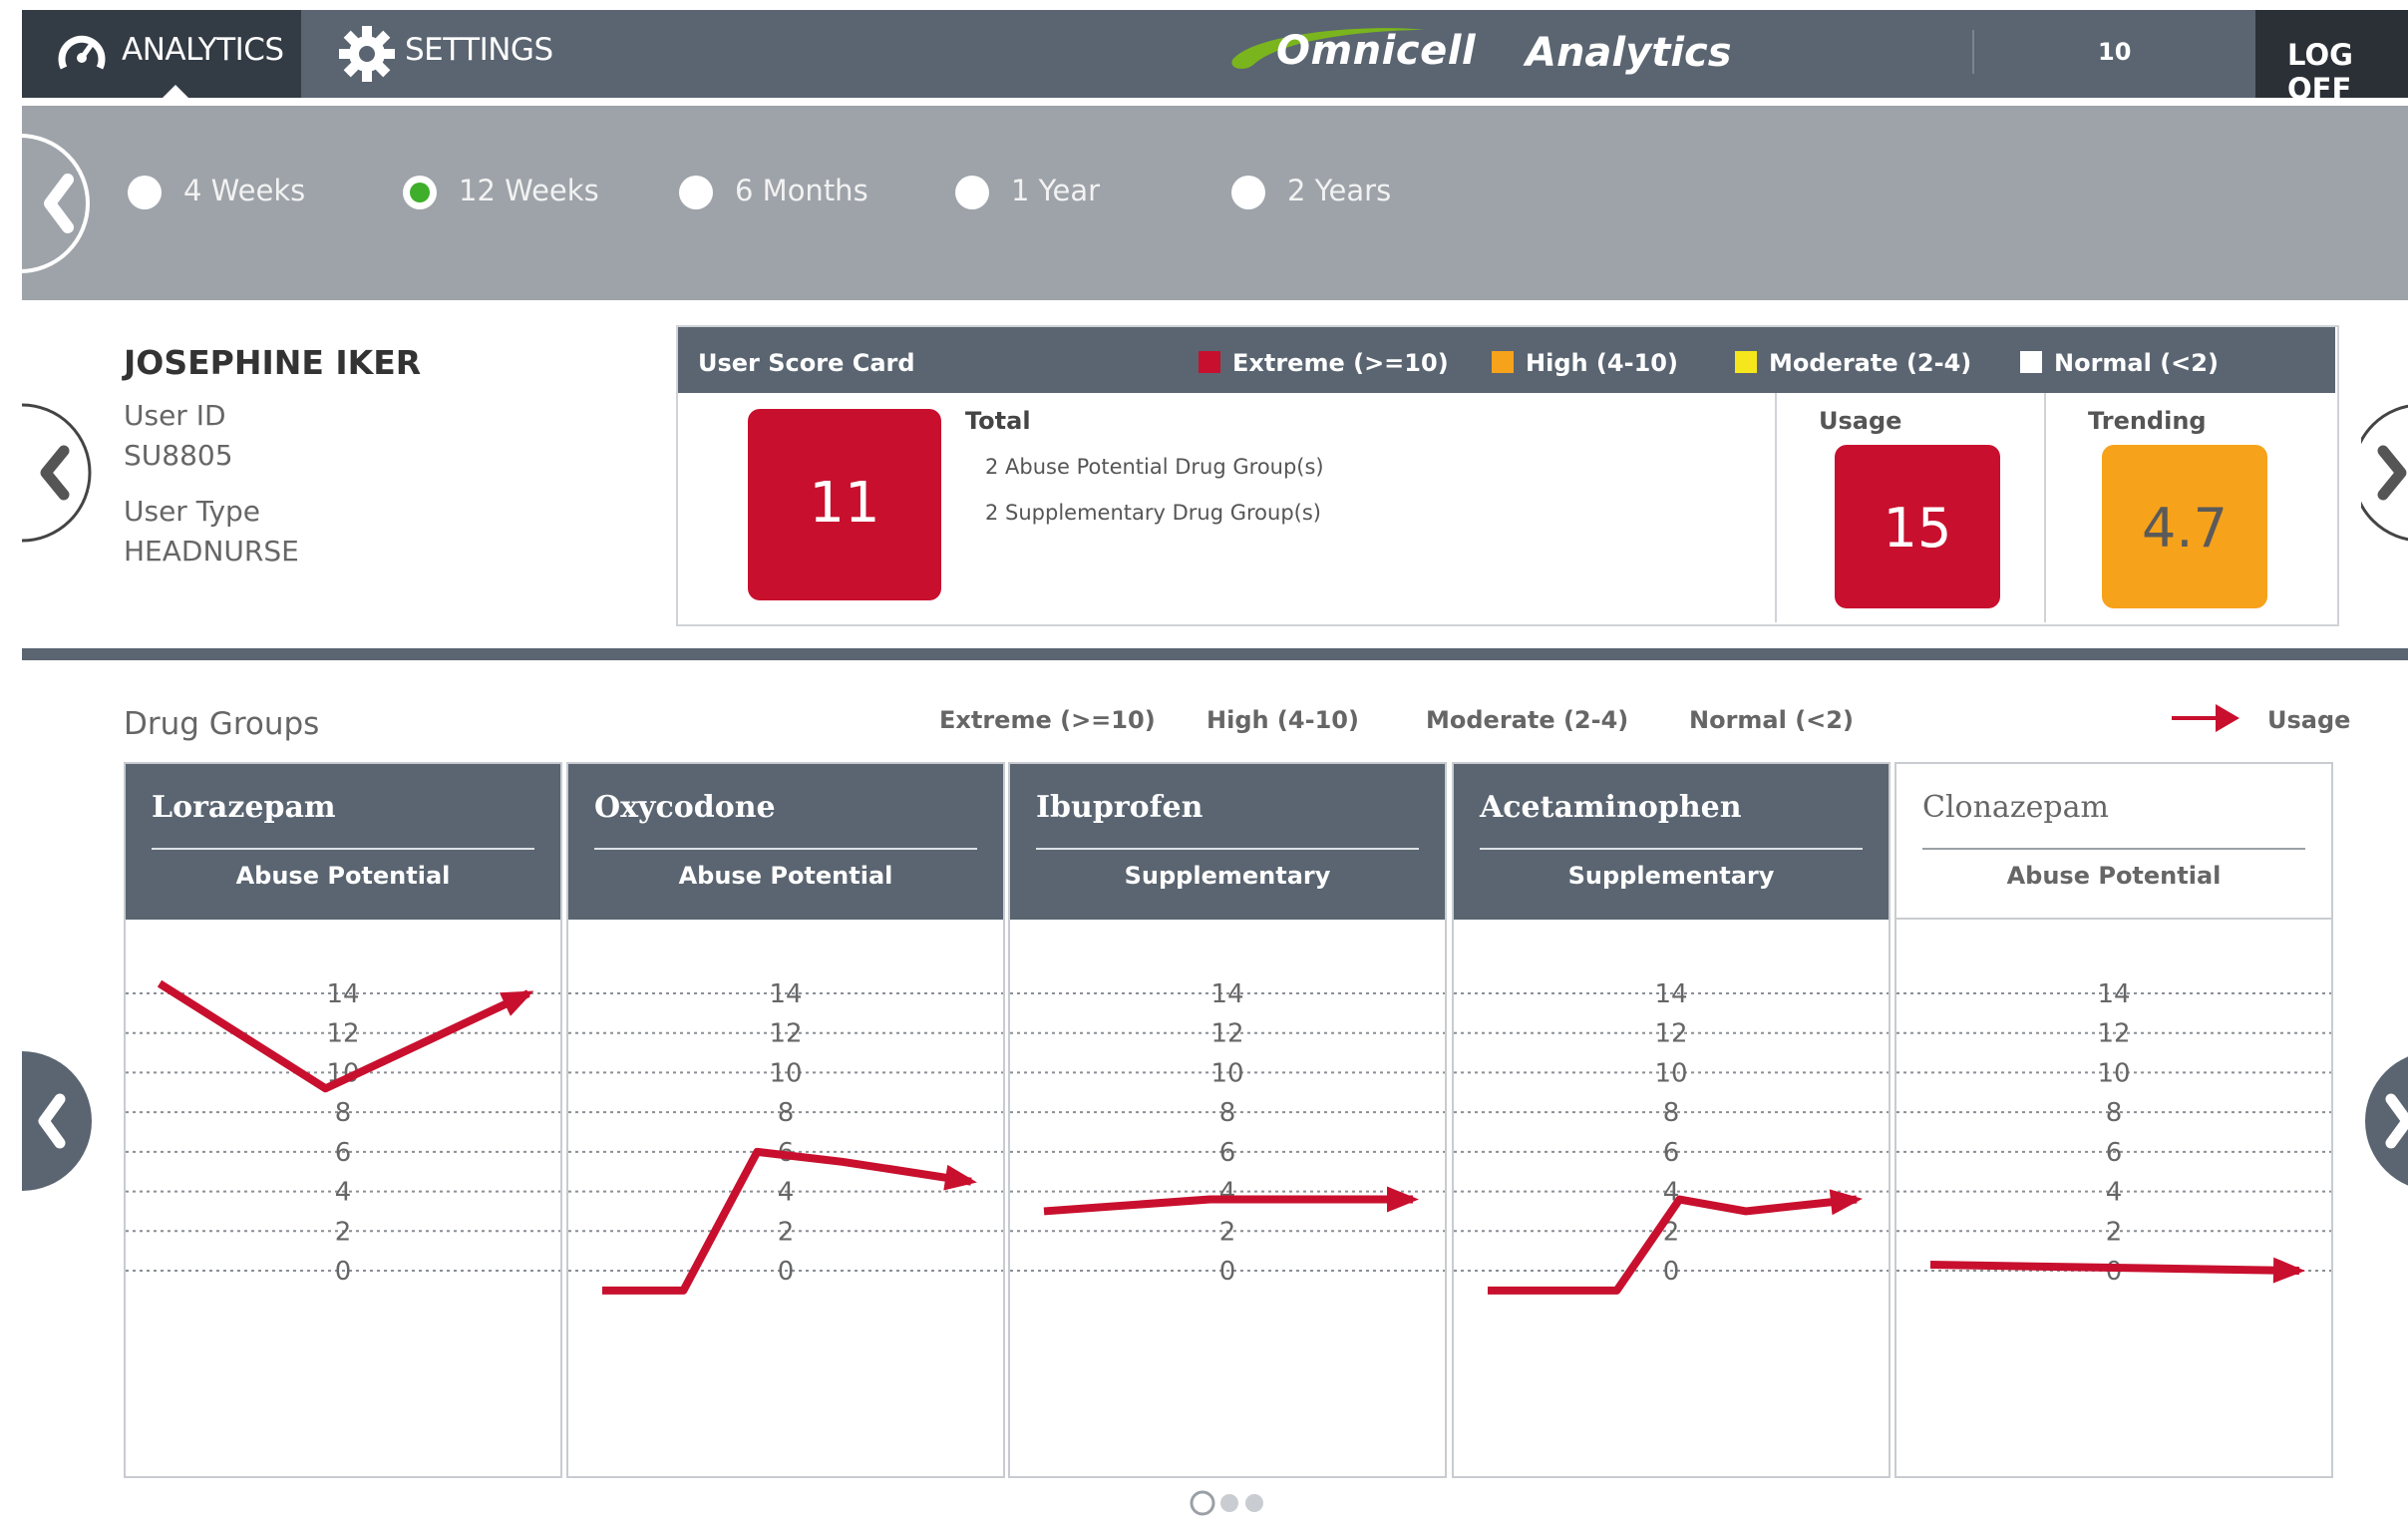 The height and width of the screenshot is (1524, 2408). What do you see at coordinates (175, 416) in the screenshot?
I see `user-id-label: User ID` at bounding box center [175, 416].